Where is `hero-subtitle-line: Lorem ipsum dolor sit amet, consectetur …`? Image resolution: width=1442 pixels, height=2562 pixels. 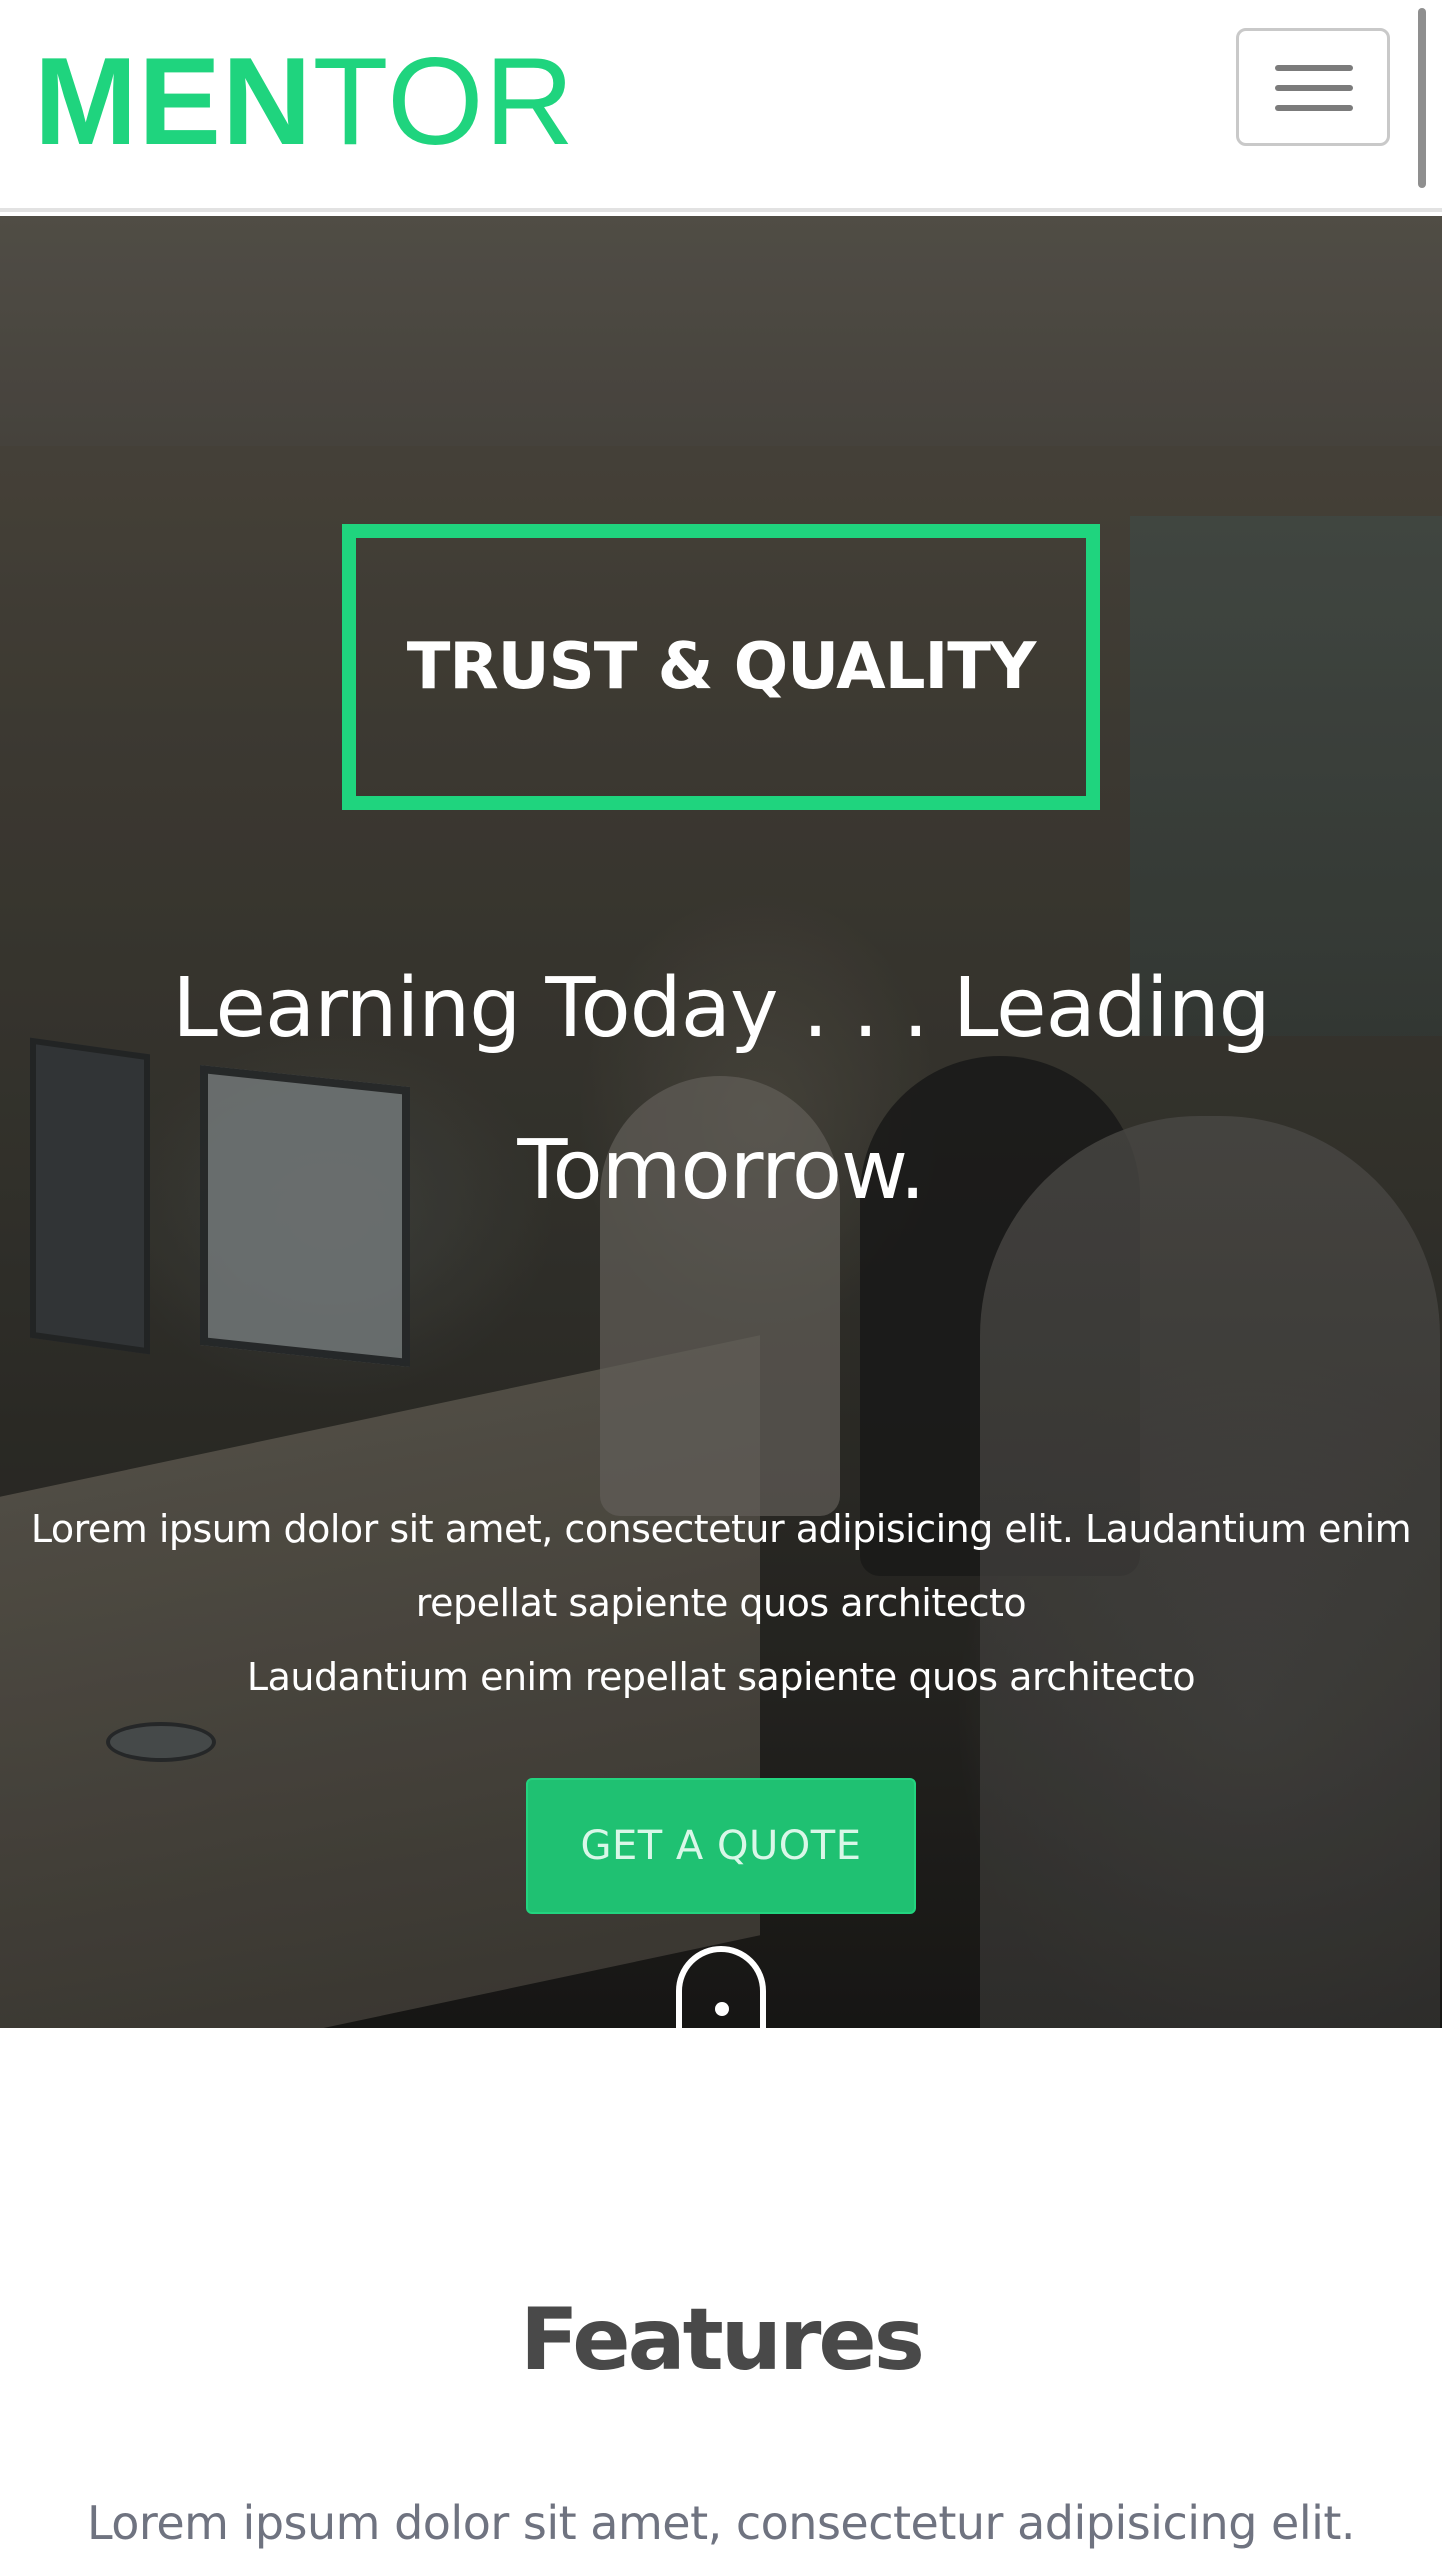
hero-subtitle-line: Lorem ipsum dolor sit amet, consectetur … is located at coordinates (721, 1529).